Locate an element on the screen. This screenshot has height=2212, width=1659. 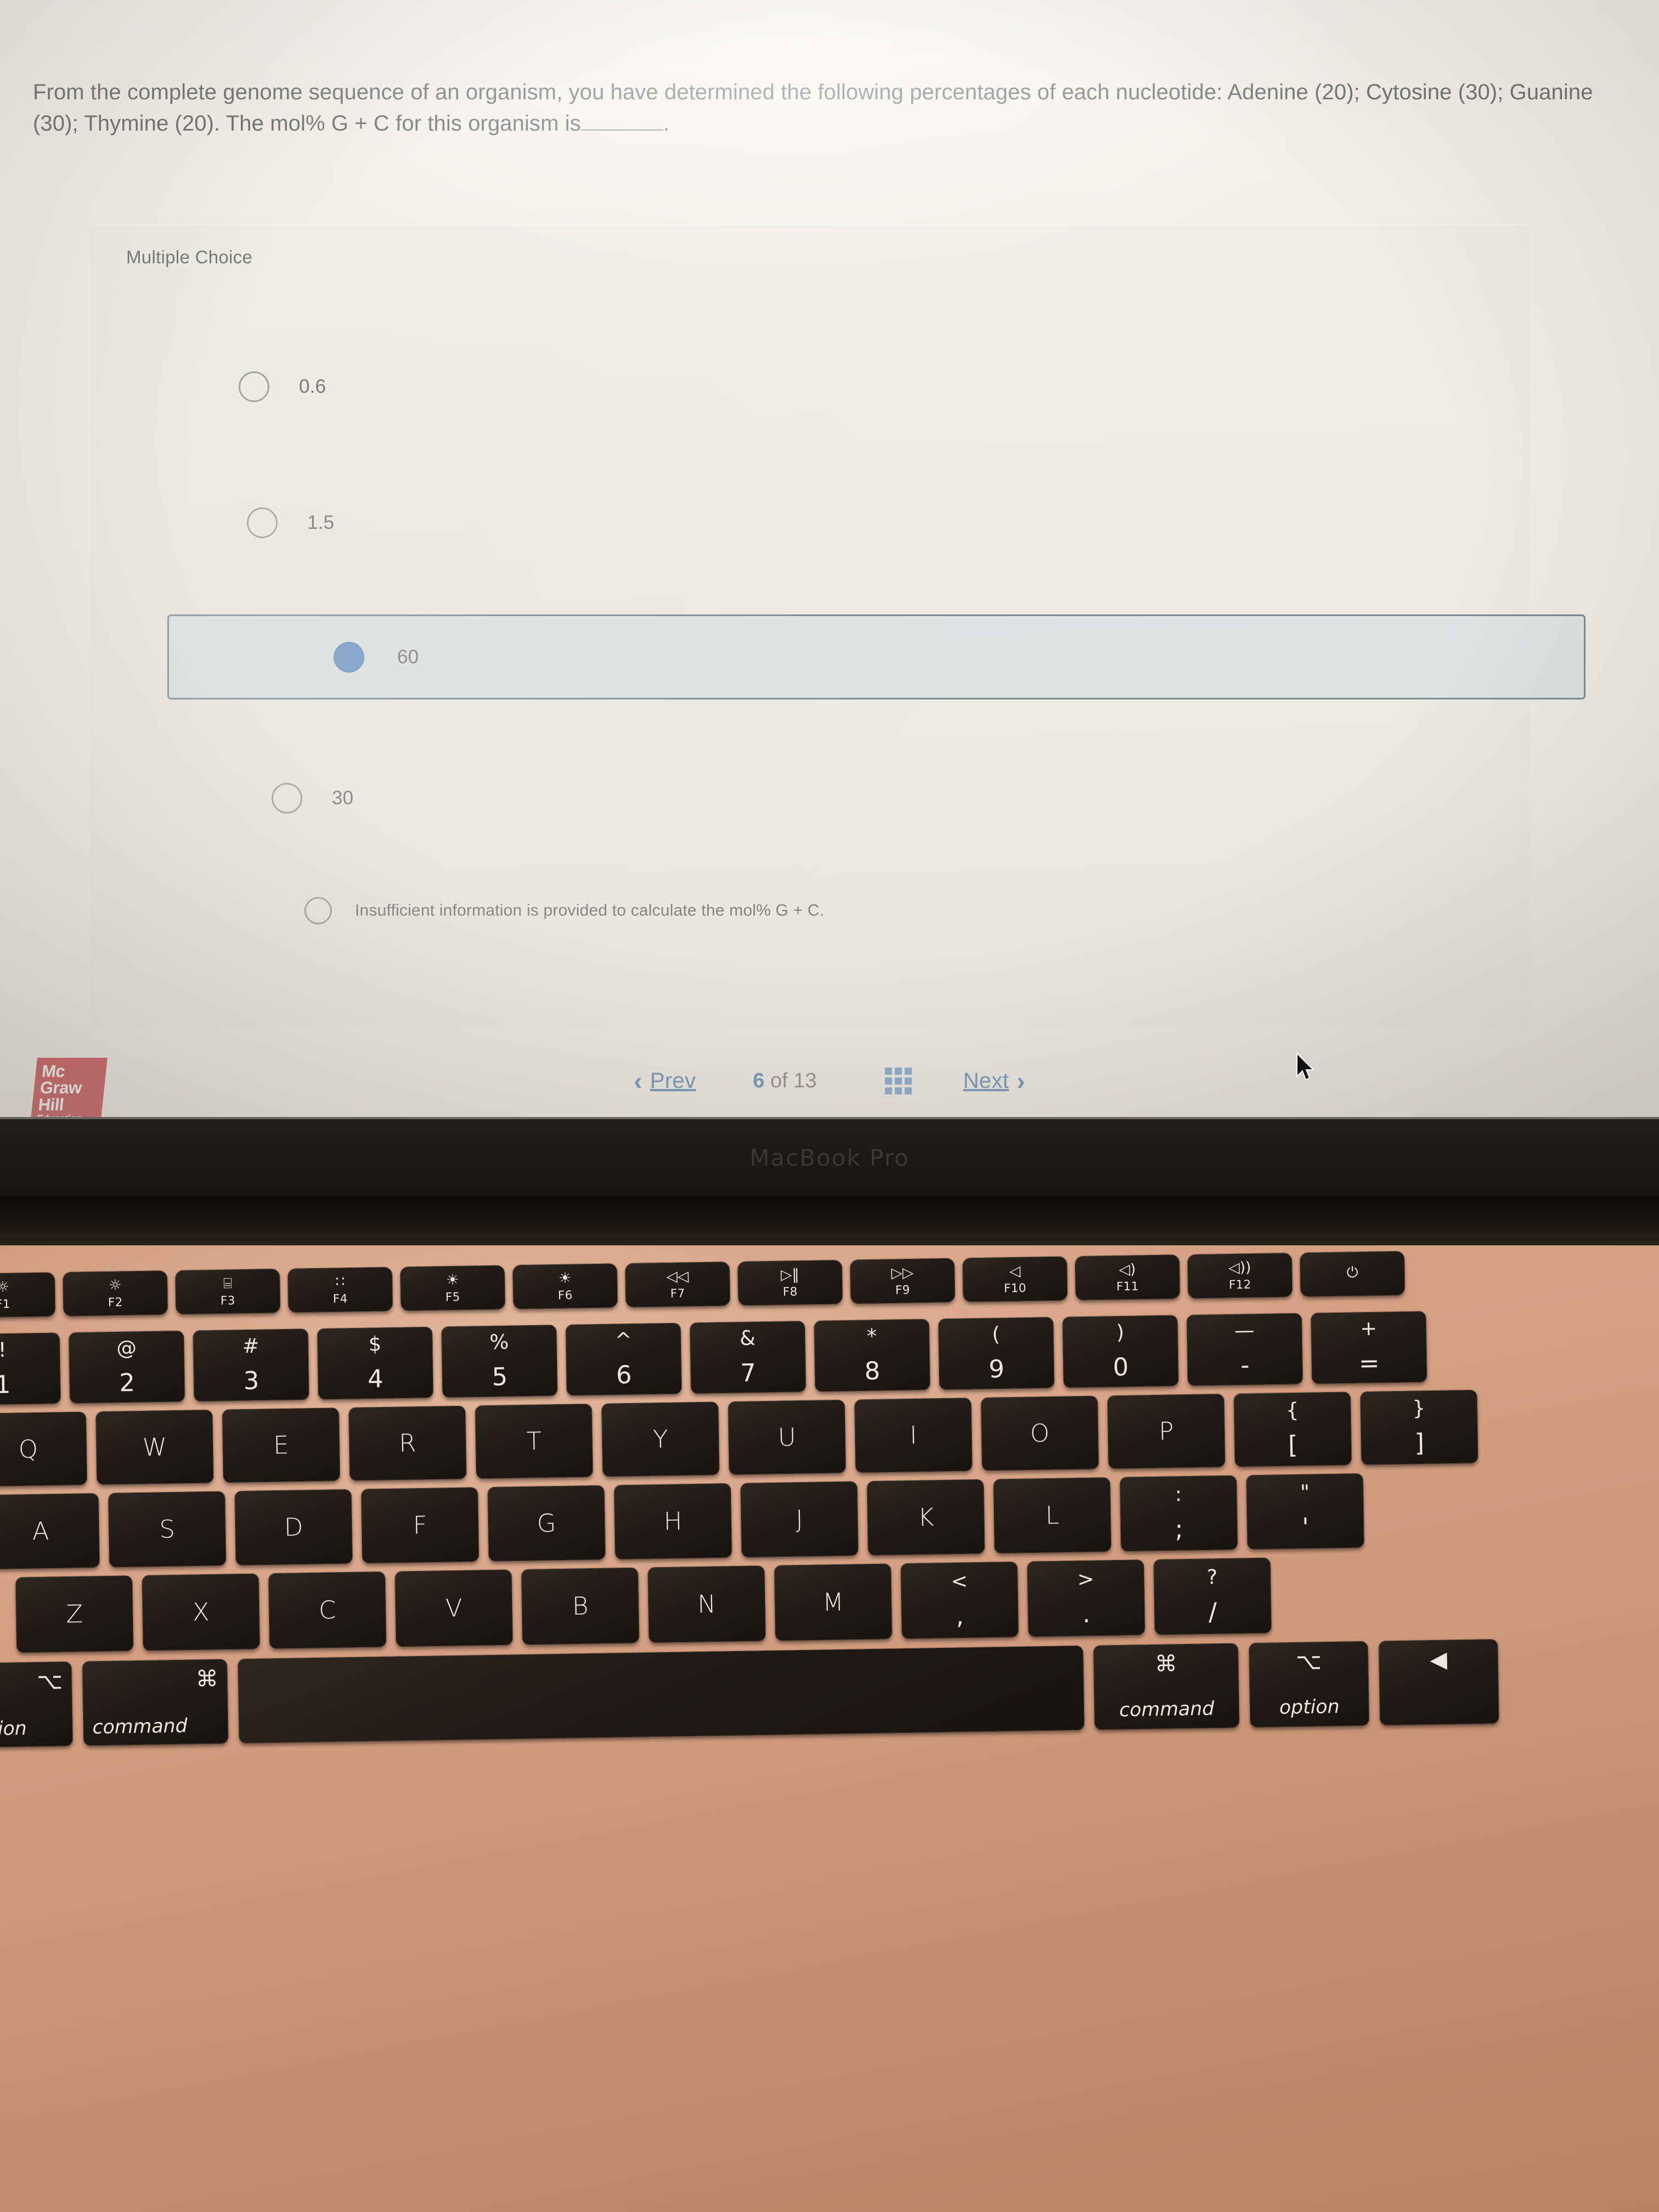
key-1: ! 1 is located at coordinates (30, 1369).